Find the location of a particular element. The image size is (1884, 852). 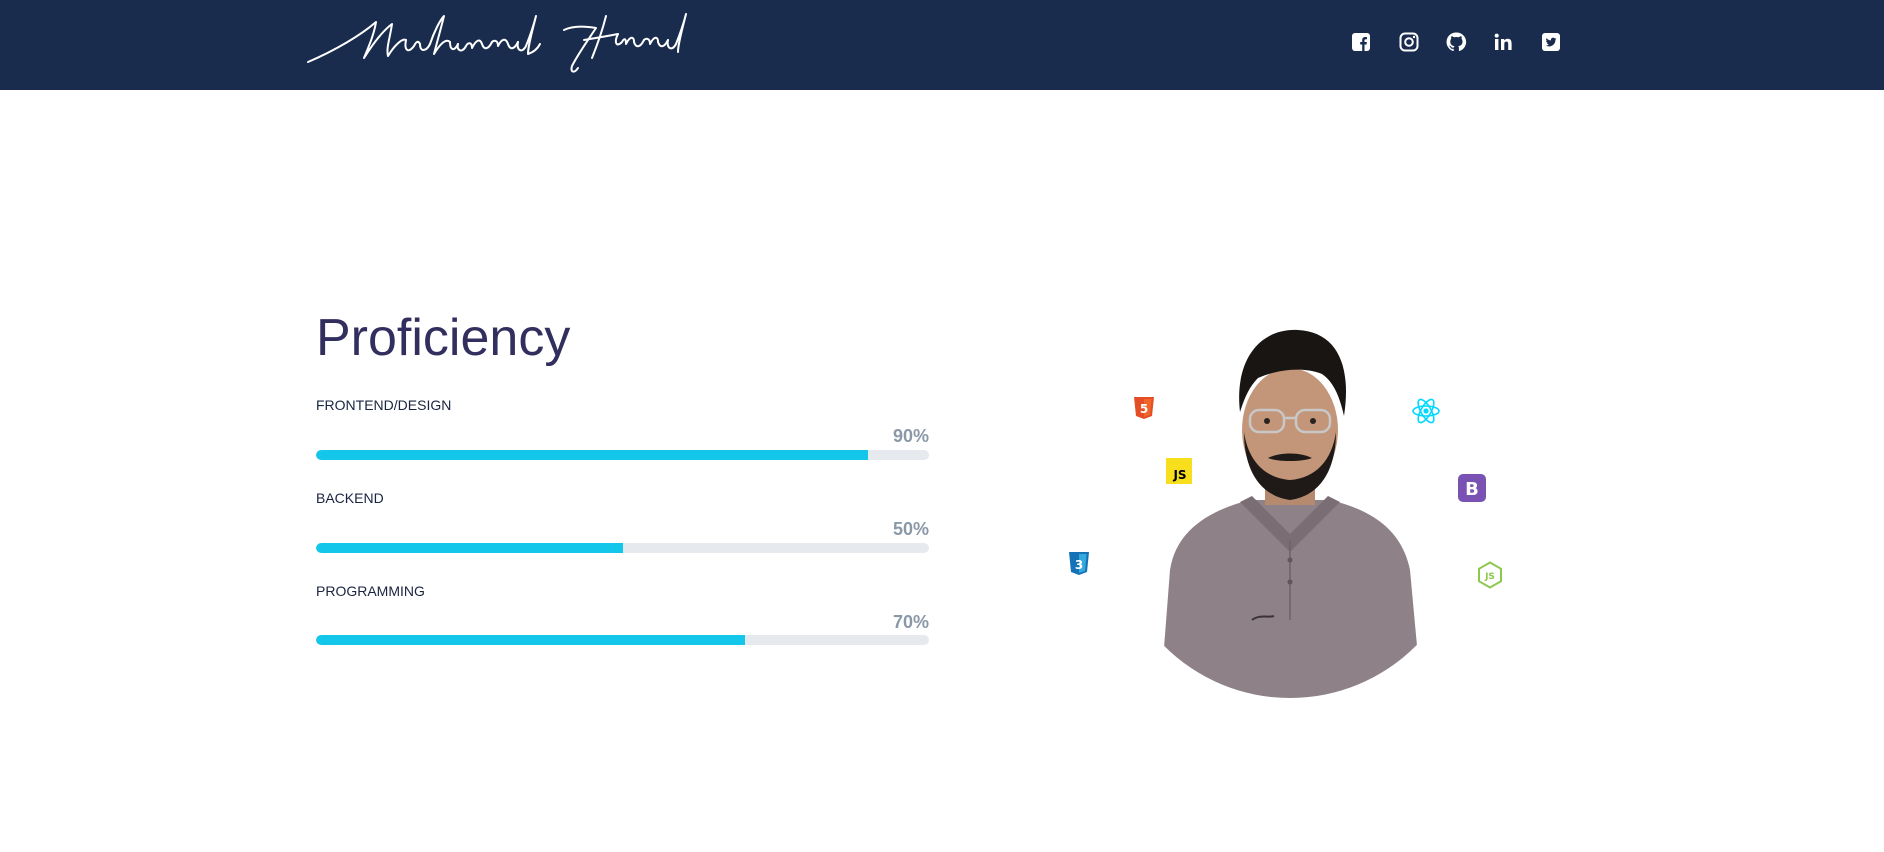

nodejs-icon: JS is located at coordinates (1490, 575).